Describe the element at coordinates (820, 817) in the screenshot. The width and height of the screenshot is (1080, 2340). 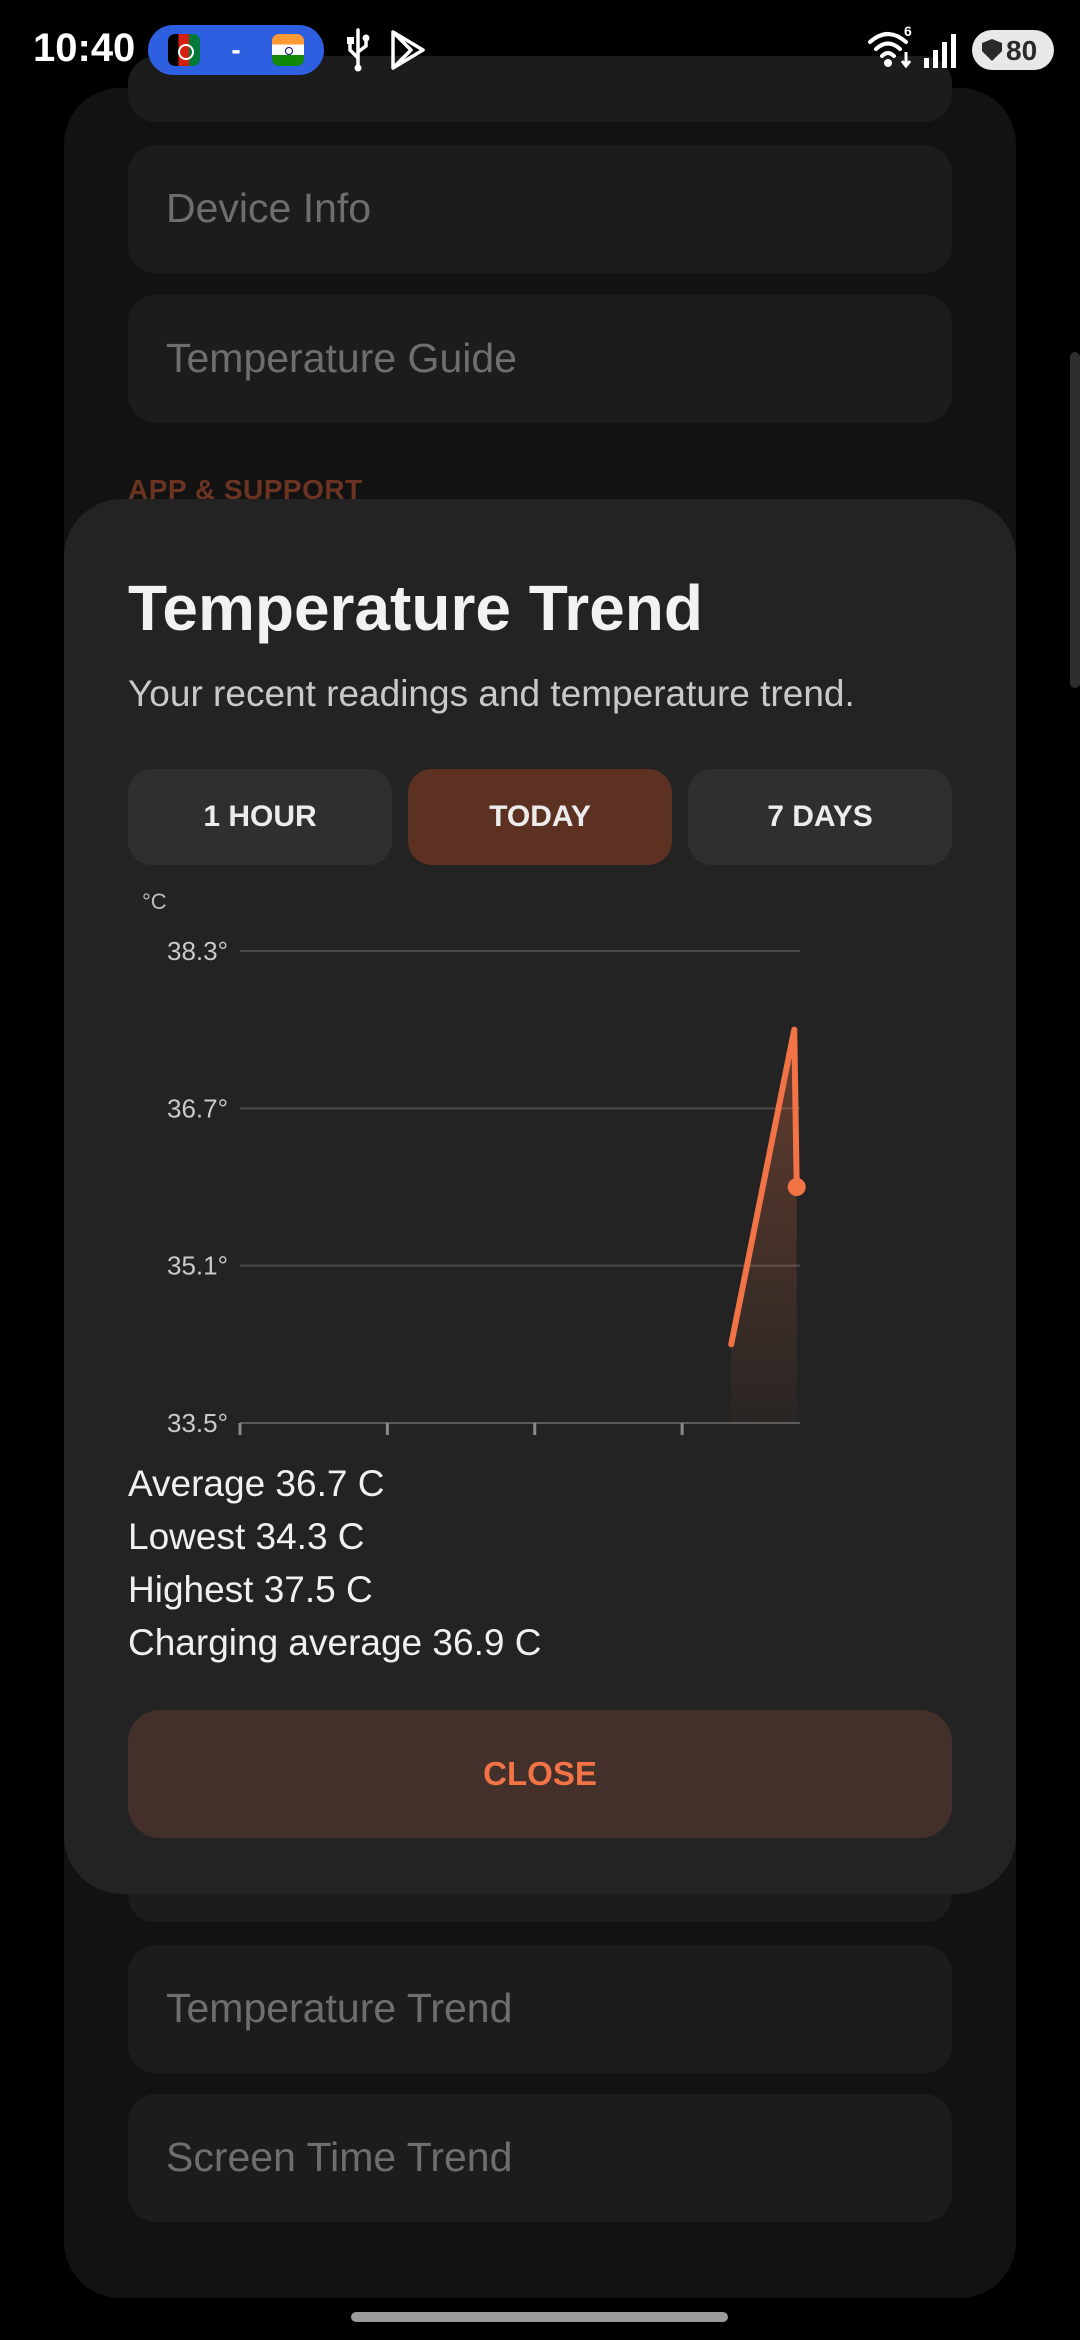
I see `range-7-days-button: 7 DAYS` at that location.